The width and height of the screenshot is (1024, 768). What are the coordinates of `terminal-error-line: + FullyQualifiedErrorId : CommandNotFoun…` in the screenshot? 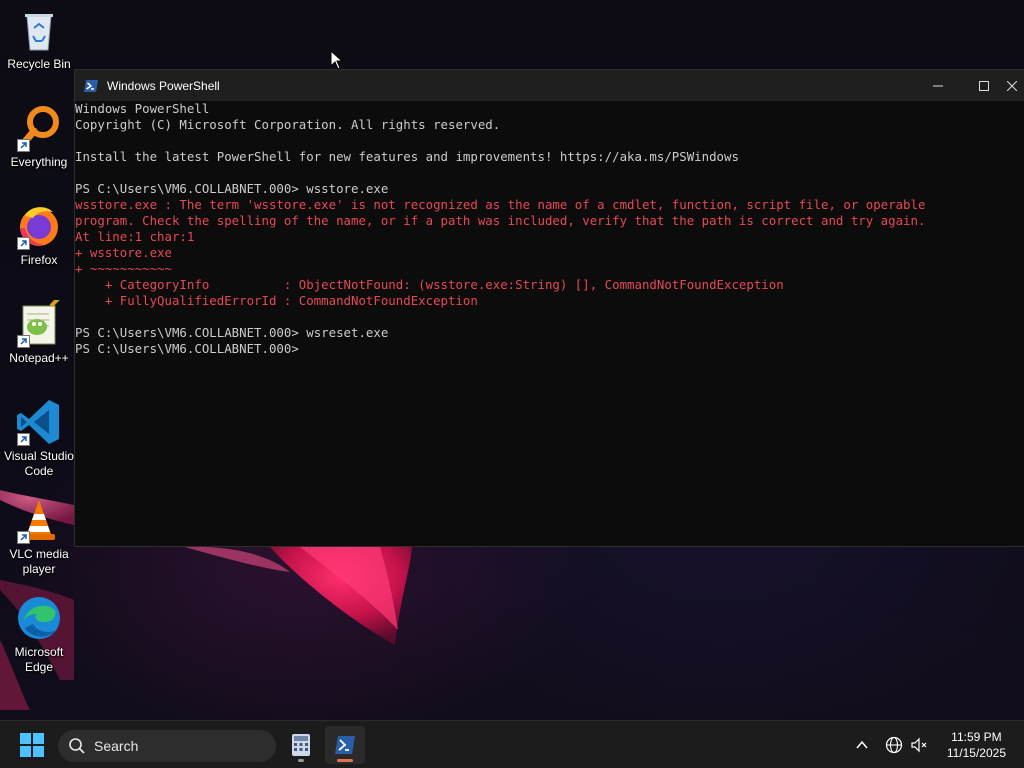 It's located at (276, 300).